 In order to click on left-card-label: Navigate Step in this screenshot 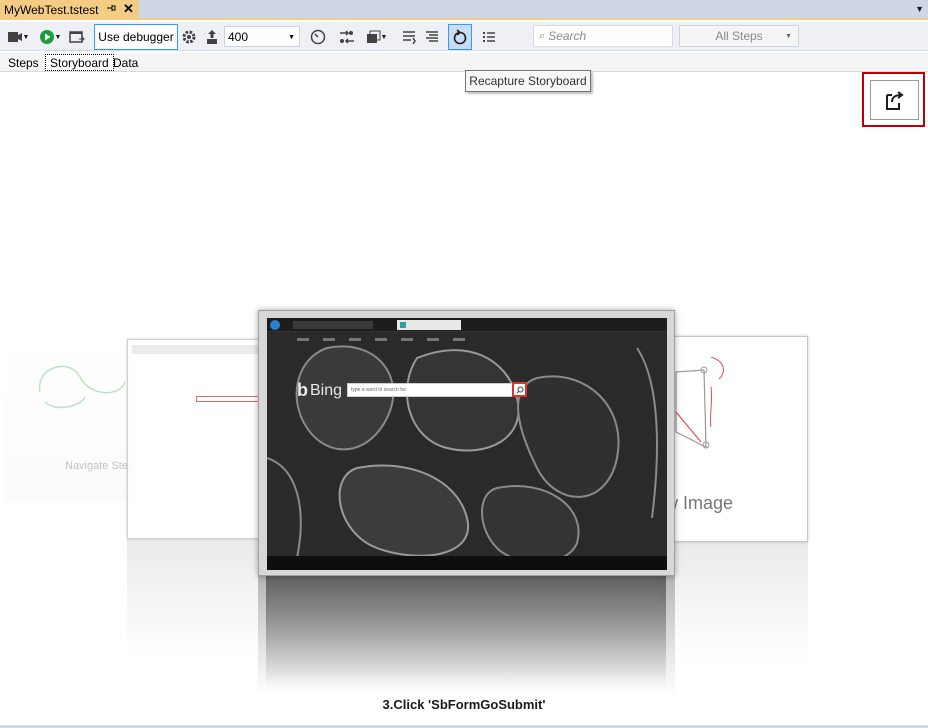, I will do `click(100, 466)`.